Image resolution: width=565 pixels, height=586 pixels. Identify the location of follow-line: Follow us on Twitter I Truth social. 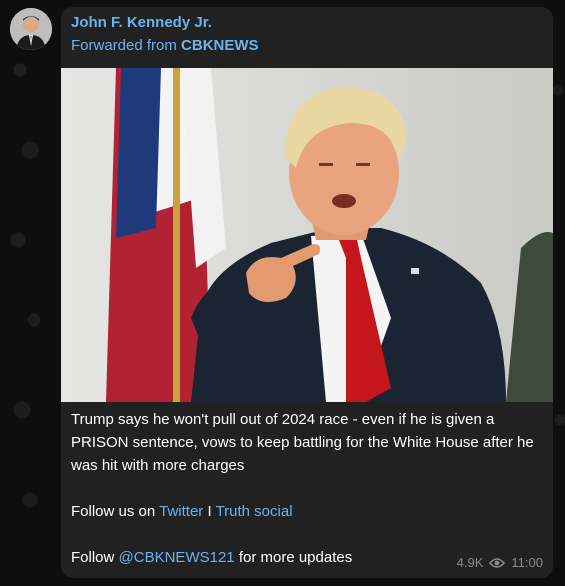
(306, 511).